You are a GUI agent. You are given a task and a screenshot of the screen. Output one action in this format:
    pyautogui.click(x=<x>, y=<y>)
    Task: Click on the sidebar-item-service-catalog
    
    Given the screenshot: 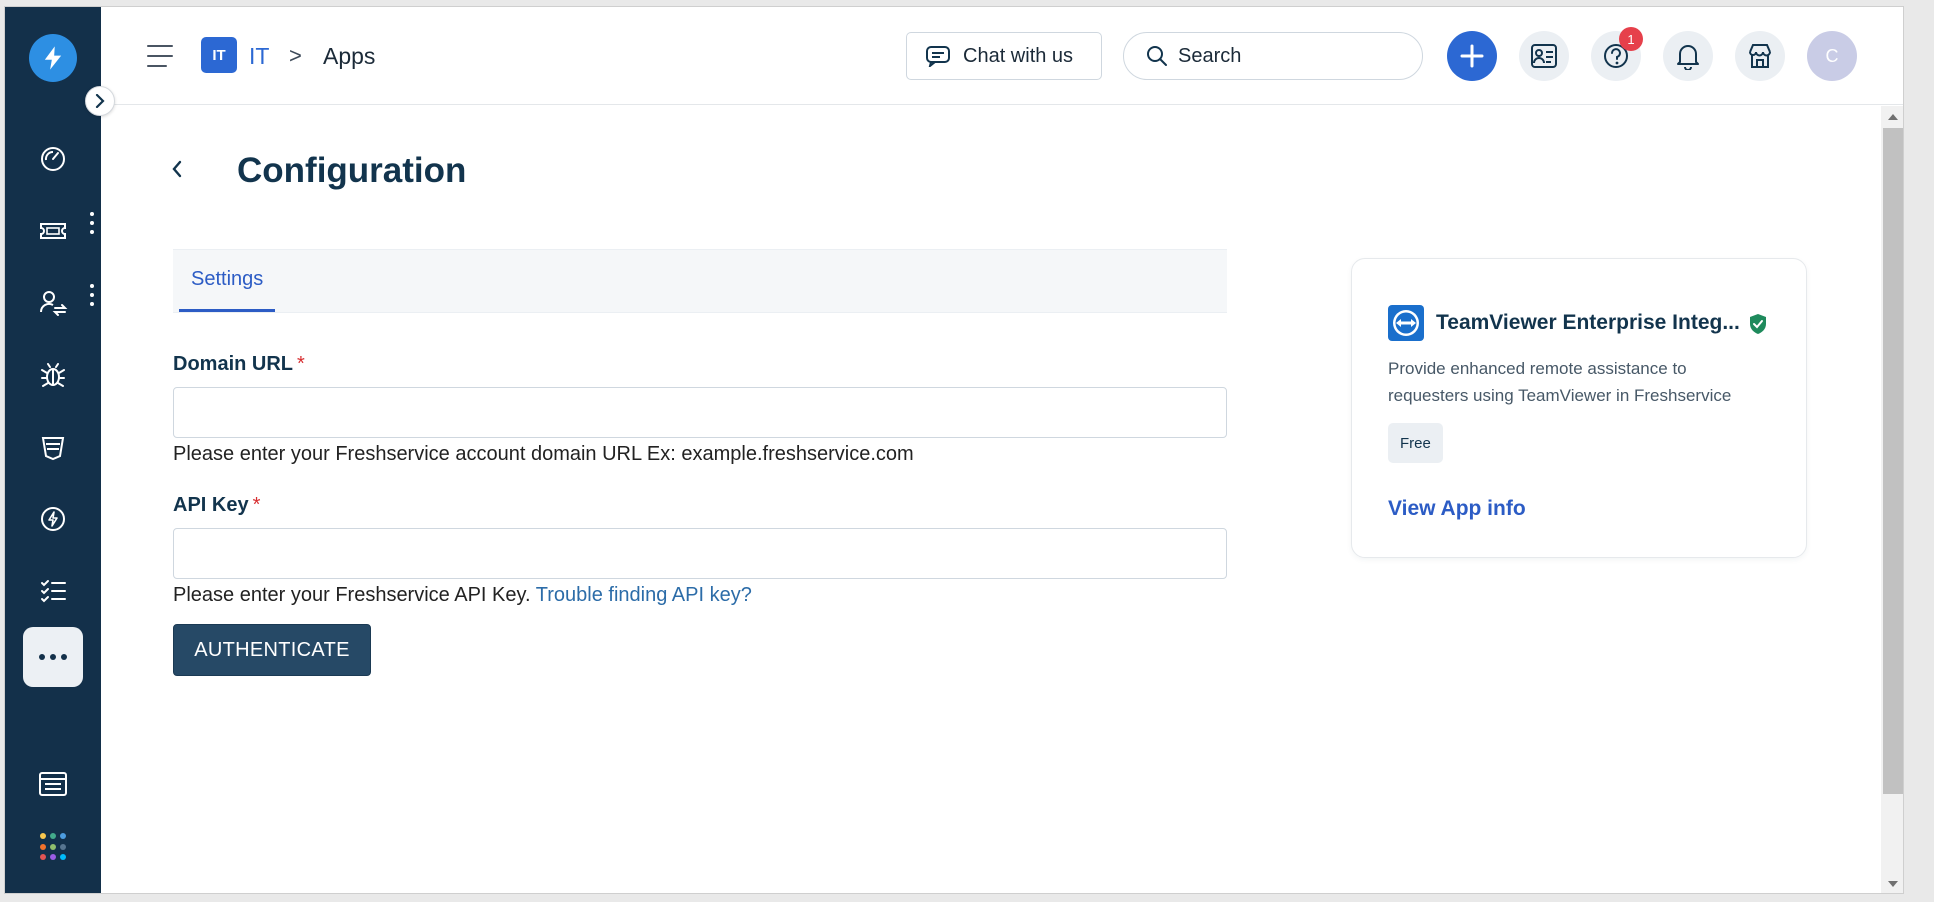 What is the action you would take?
    pyautogui.click(x=53, y=784)
    